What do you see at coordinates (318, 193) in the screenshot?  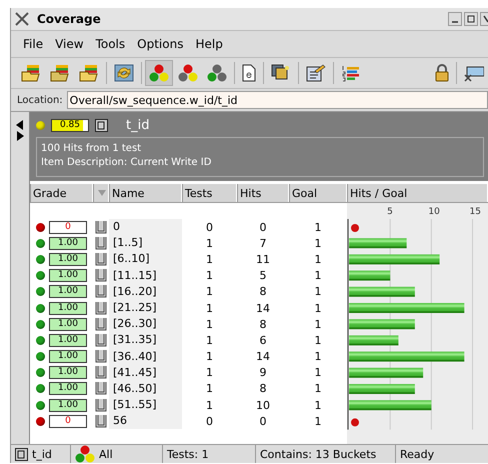 I see `column-header: Goal` at bounding box center [318, 193].